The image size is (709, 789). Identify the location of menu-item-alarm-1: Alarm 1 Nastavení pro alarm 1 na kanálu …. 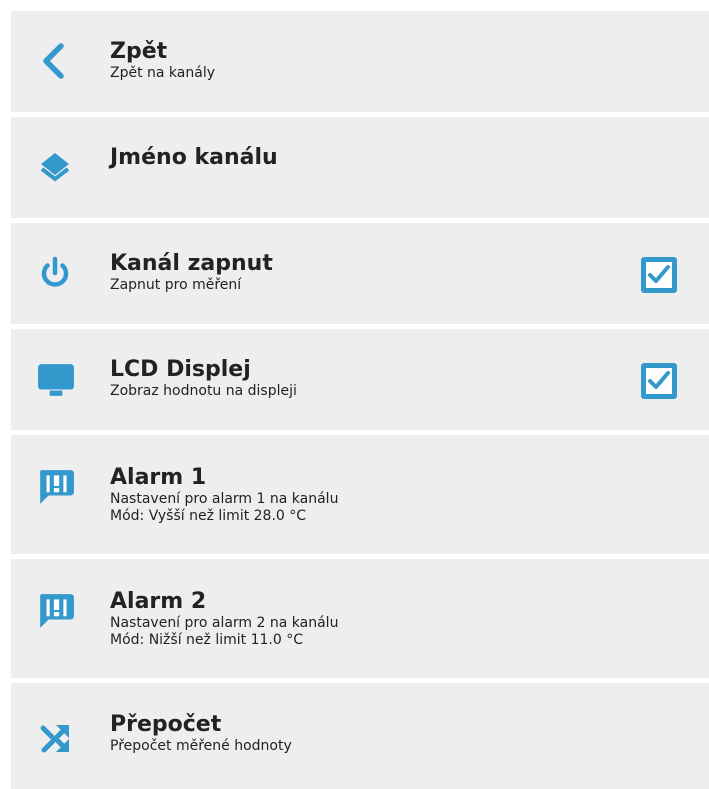
(360, 494).